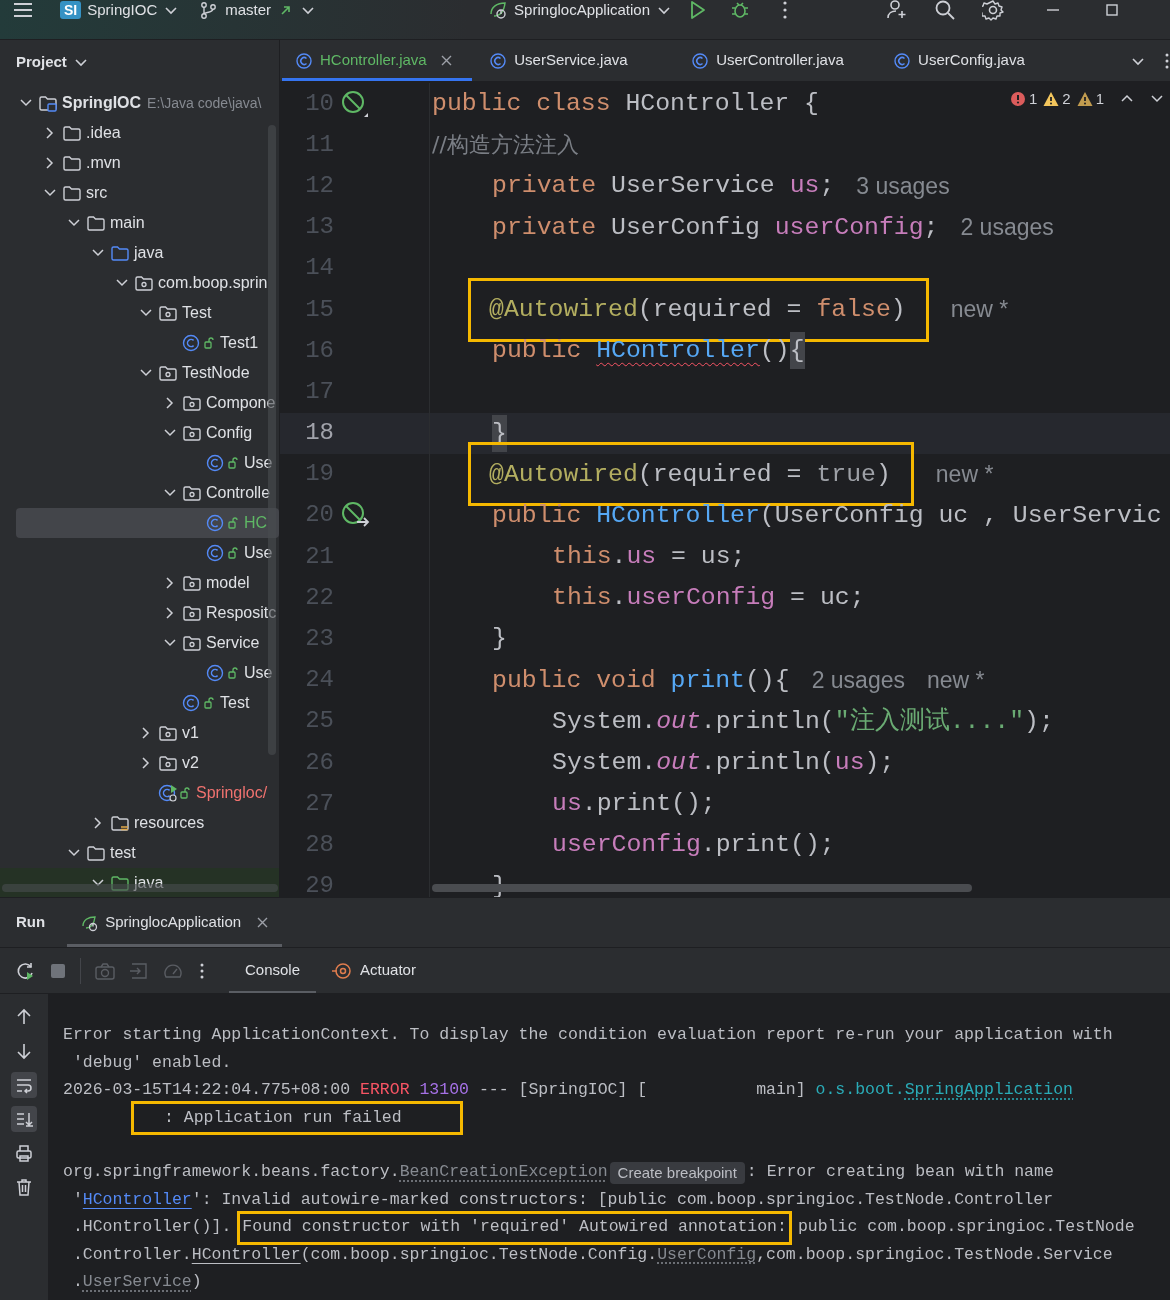 This screenshot has height=1300, width=1170. What do you see at coordinates (71, 10) in the screenshot?
I see `project-badge: SI` at bounding box center [71, 10].